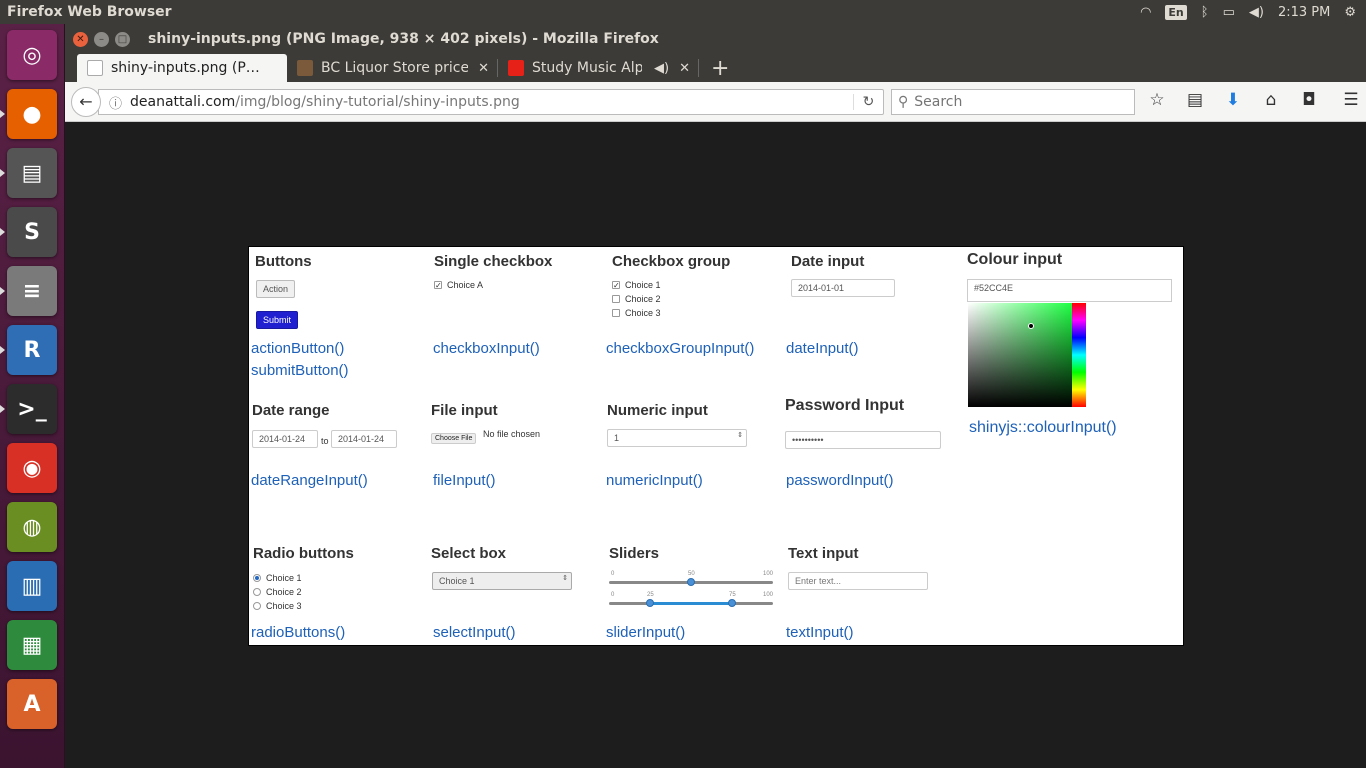 The width and height of the screenshot is (1366, 768). What do you see at coordinates (86, 101) in the screenshot?
I see `back-button: ←` at bounding box center [86, 101].